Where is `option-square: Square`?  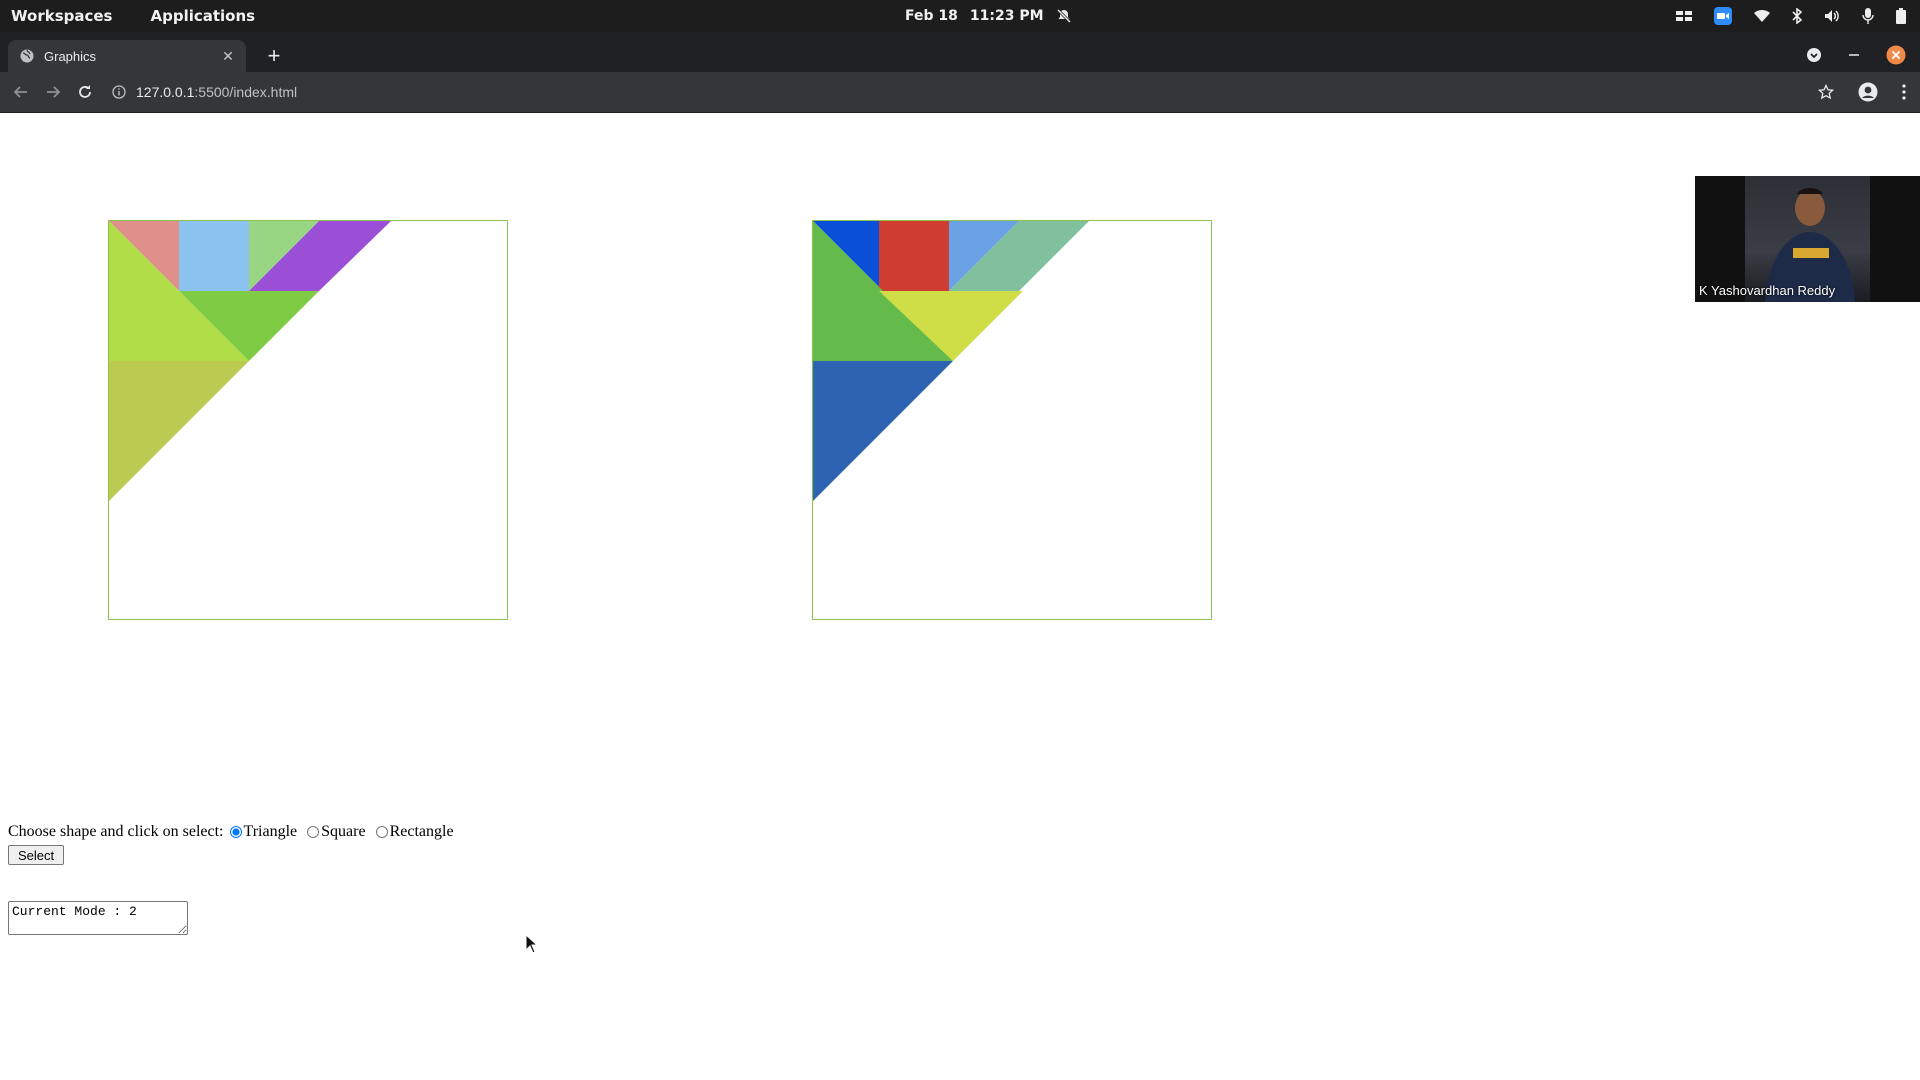
option-square: Square is located at coordinates (333, 832).